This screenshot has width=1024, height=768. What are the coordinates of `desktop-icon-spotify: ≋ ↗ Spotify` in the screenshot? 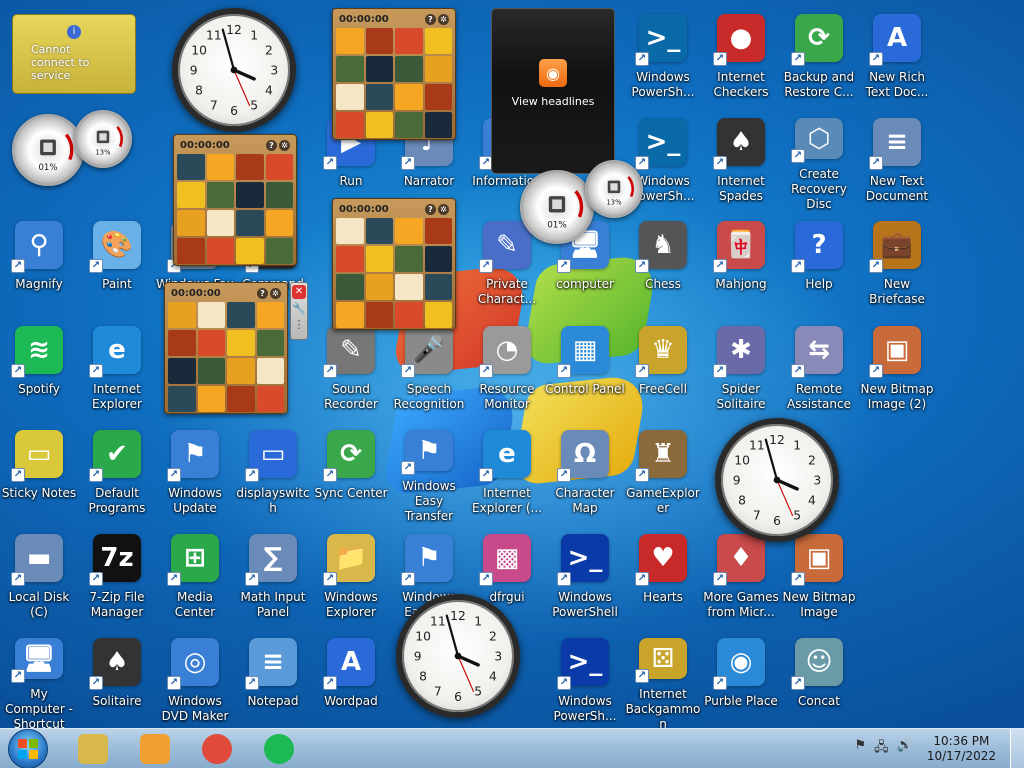 It's located at (39, 370).